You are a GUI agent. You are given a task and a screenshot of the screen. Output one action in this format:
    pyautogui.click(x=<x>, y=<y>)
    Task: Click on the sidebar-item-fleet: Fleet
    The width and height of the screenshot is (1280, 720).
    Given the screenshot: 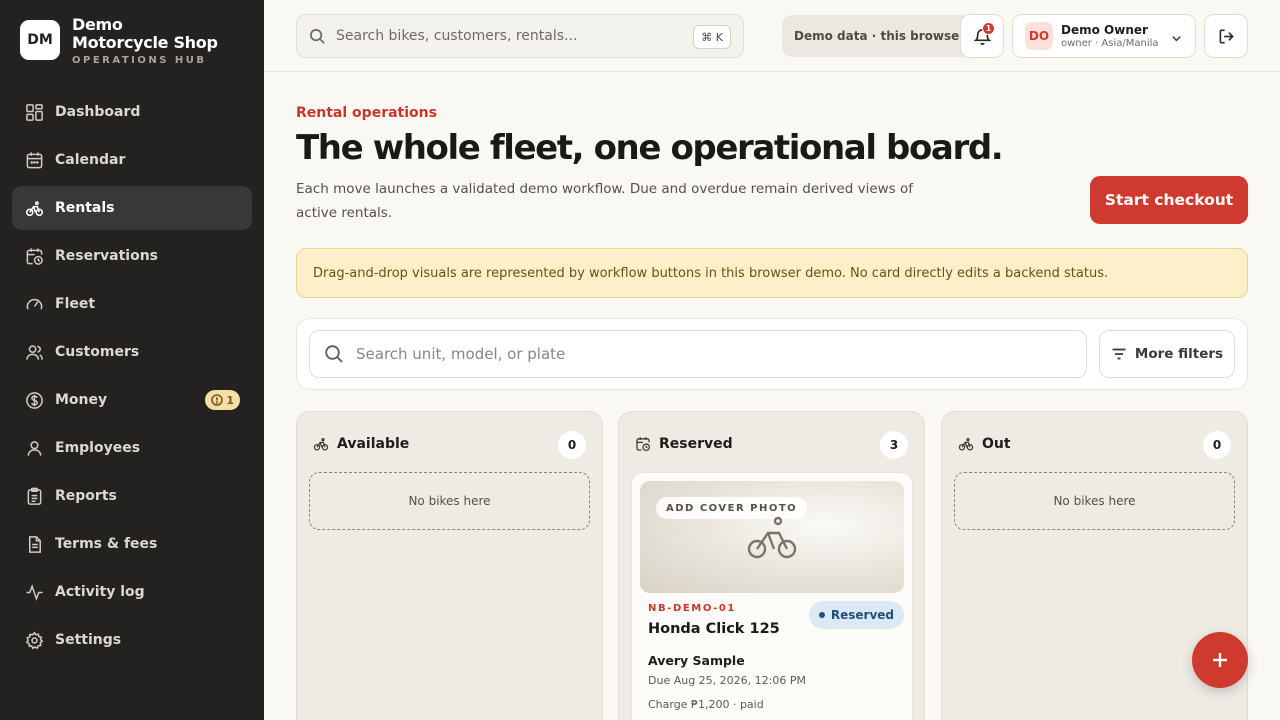 What is the action you would take?
    pyautogui.click(x=132, y=304)
    